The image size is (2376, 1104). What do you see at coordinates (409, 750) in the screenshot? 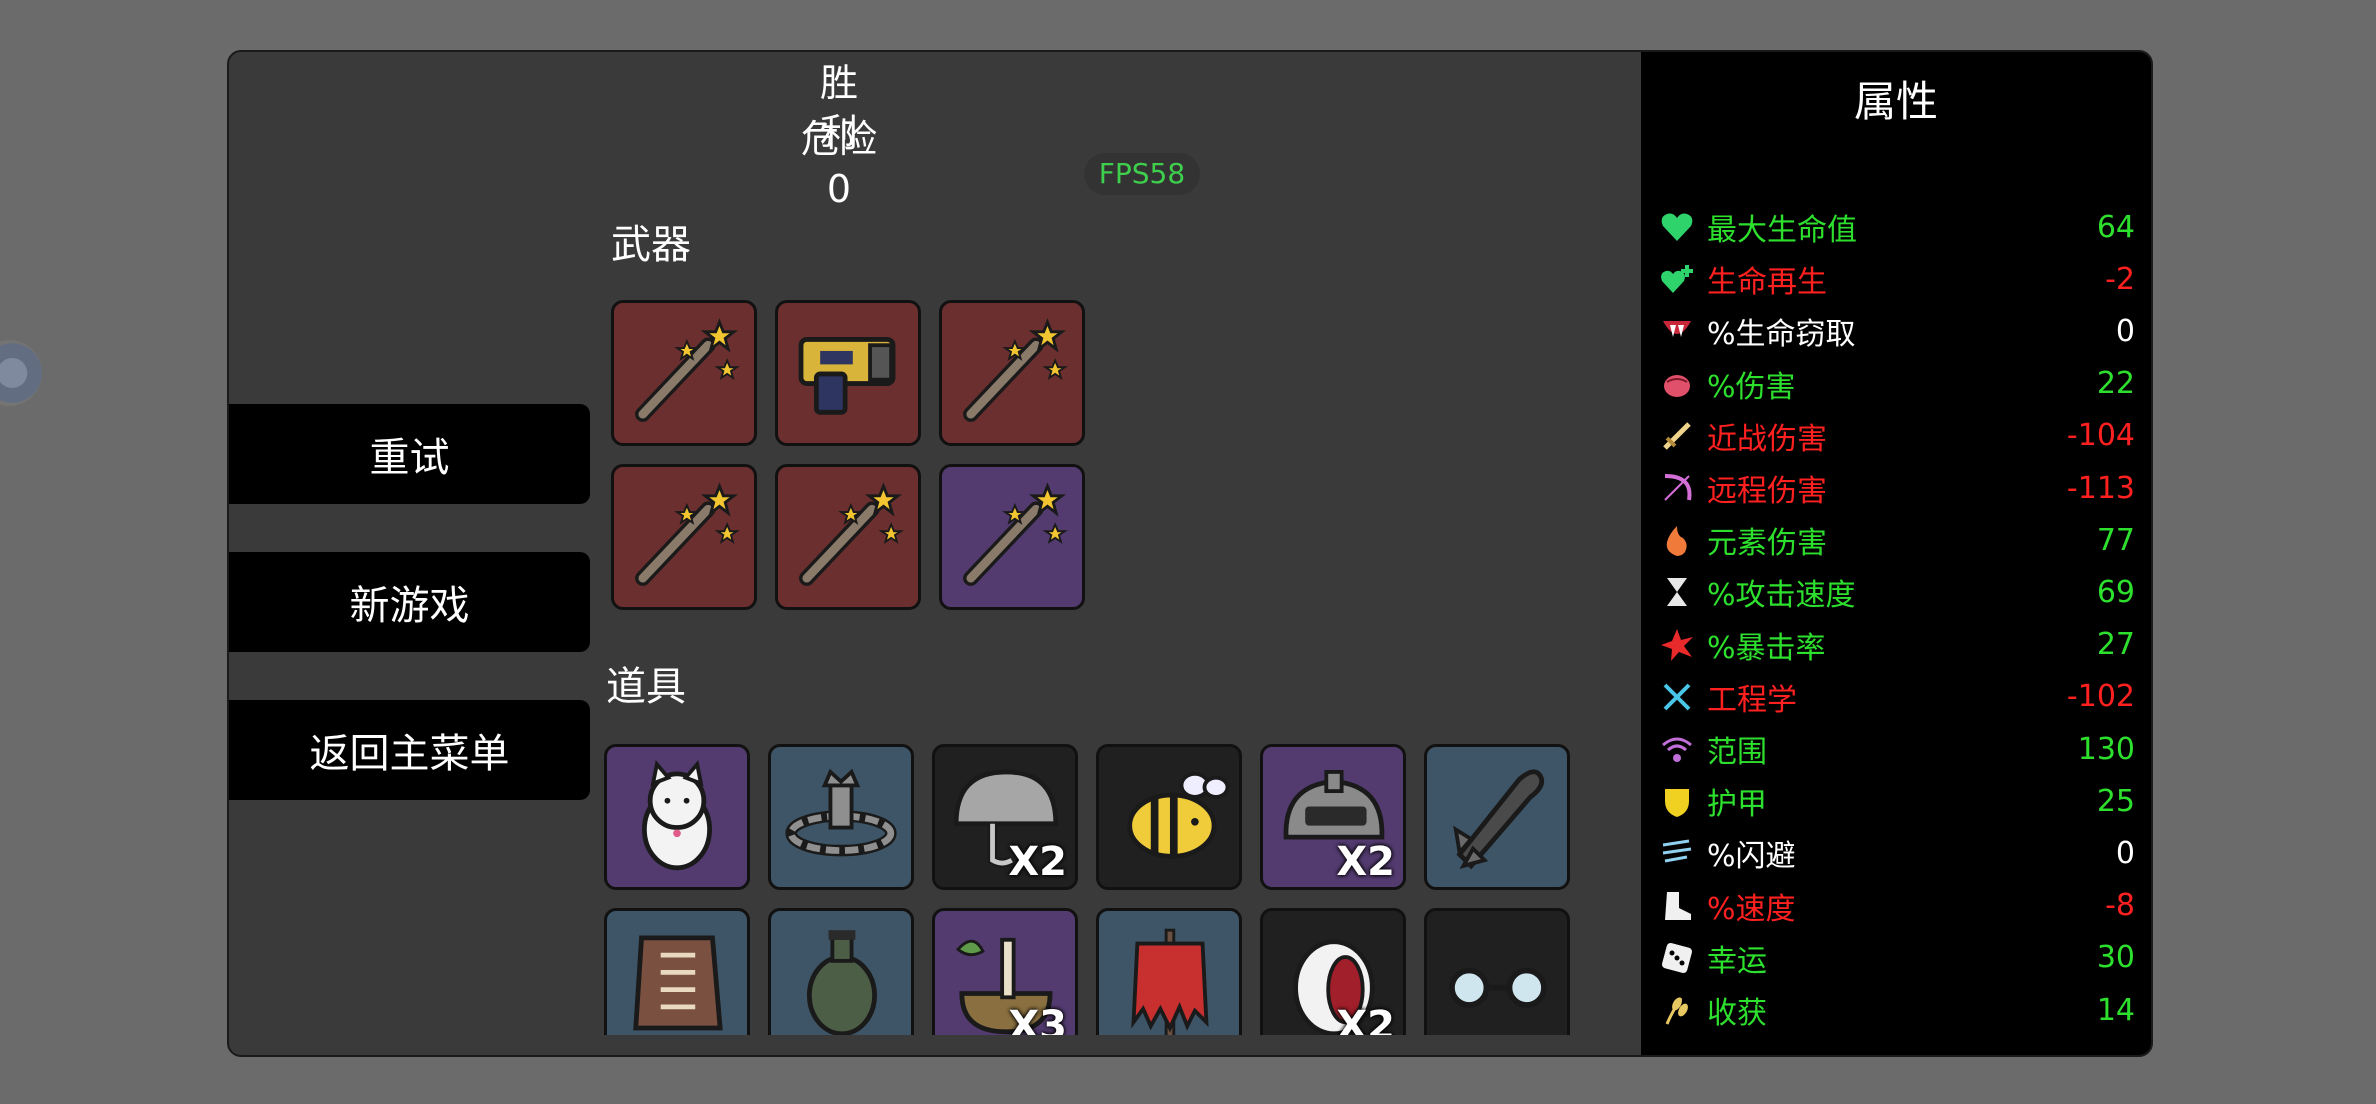
I see `main-menu-button: 返回主菜单` at bounding box center [409, 750].